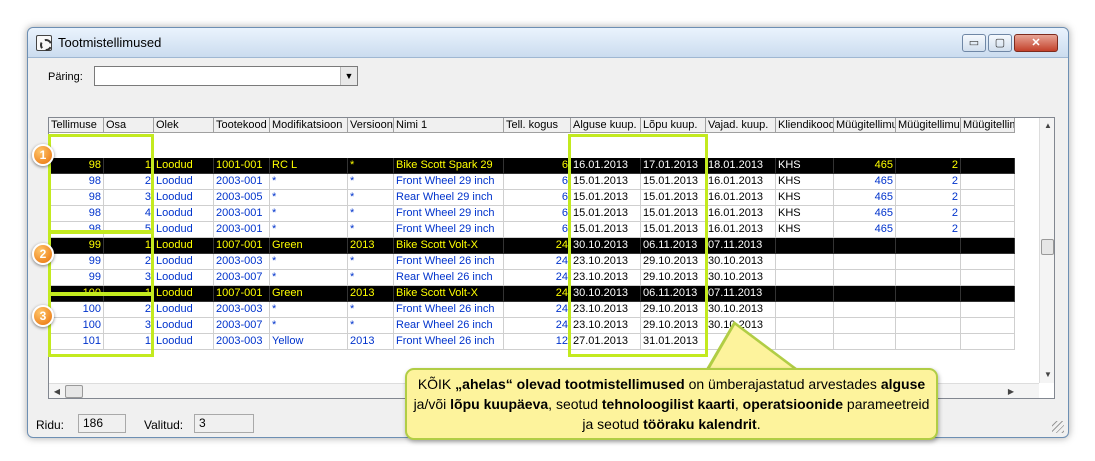 Image resolution: width=1095 pixels, height=461 pixels. Describe the element at coordinates (988, 125) in the screenshot. I see `column-header: Müügitellim` at that location.